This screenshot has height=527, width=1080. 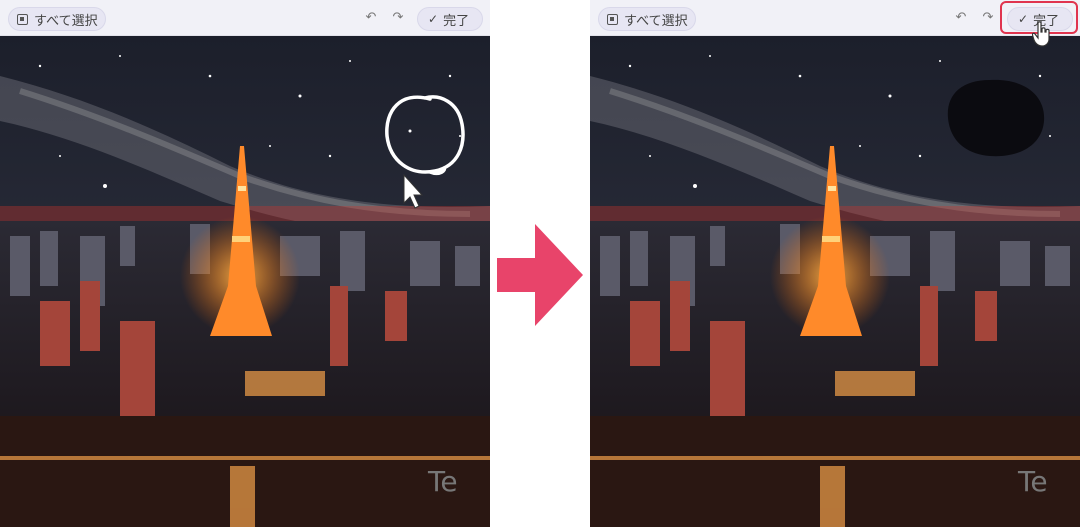 I want to click on check-icon: ✓, so click(x=433, y=19).